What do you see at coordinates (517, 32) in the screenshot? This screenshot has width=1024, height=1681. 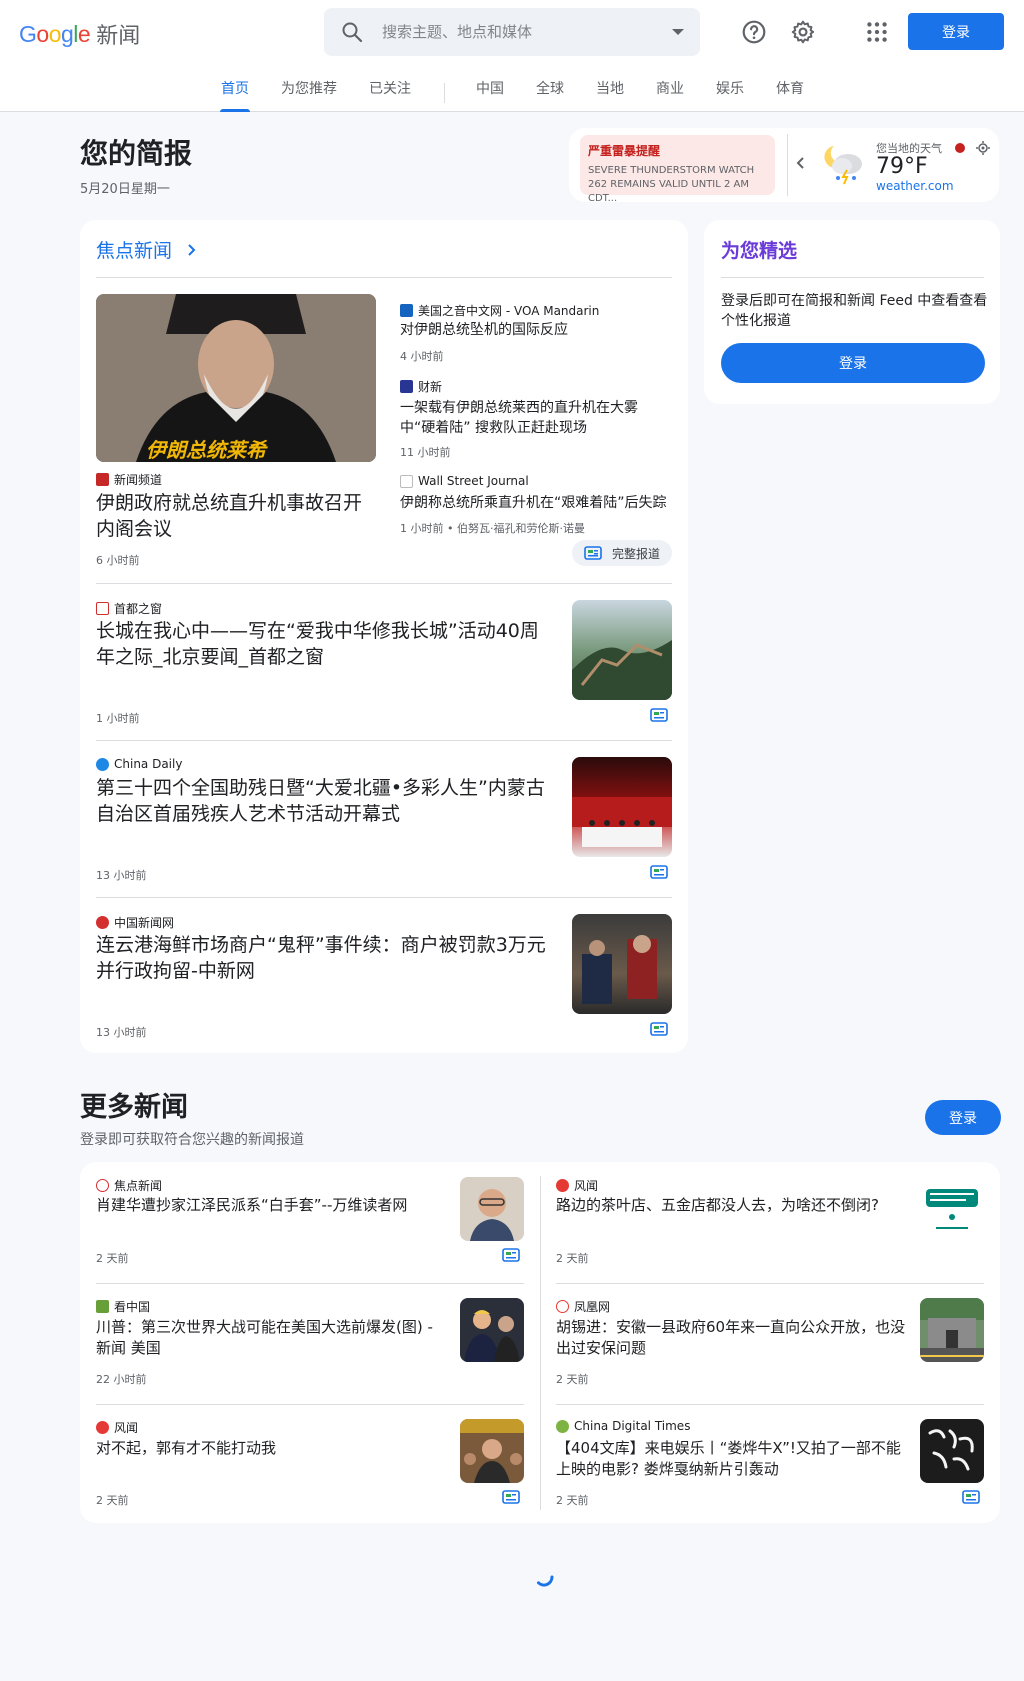 I see `search-input` at bounding box center [517, 32].